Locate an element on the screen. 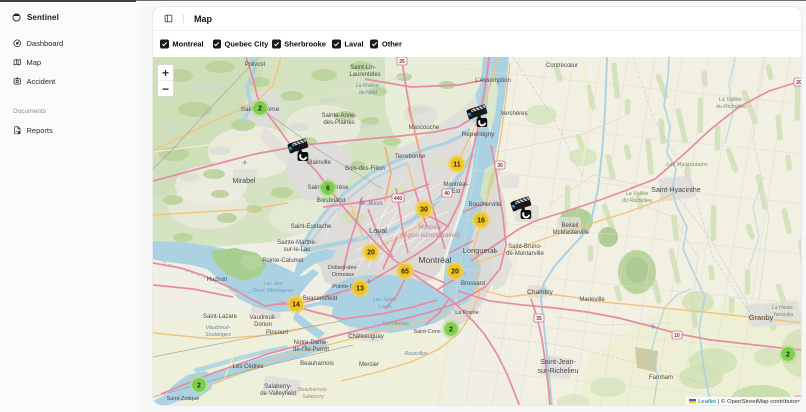  svg-text: Chambly is located at coordinates (540, 292).